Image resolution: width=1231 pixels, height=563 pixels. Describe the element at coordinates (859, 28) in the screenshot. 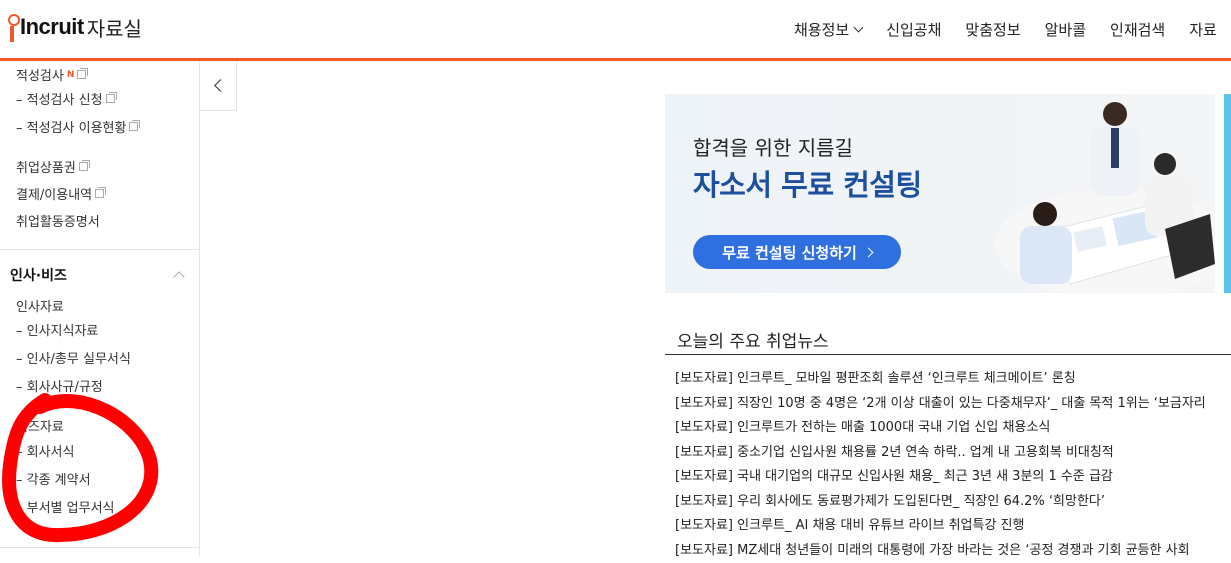

I see `chevron-down-icon` at that location.